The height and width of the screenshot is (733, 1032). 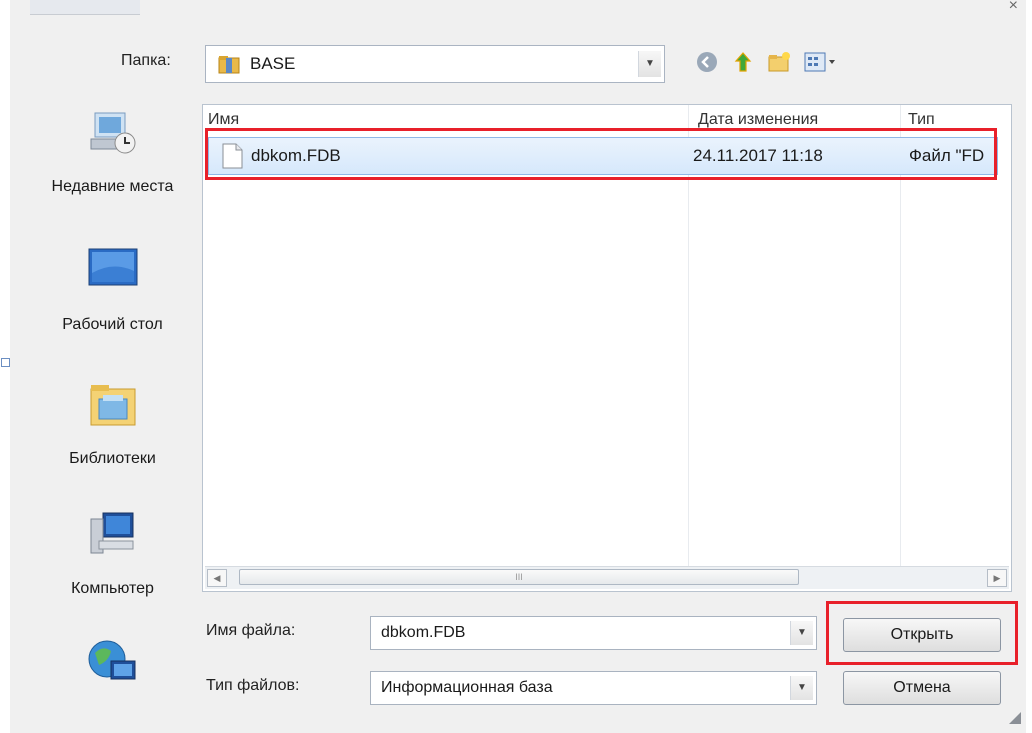 What do you see at coordinates (593, 633) in the screenshot?
I see `filename-input: dbkom.FDB ▼` at bounding box center [593, 633].